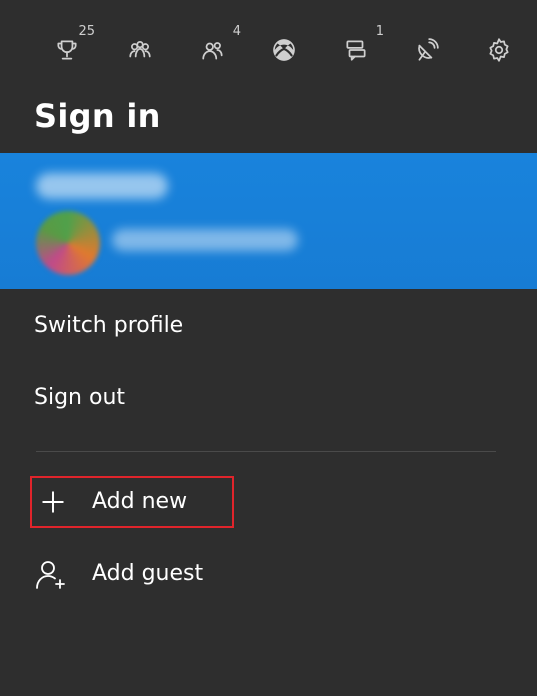 This screenshot has width=537, height=696. What do you see at coordinates (236, 31) in the screenshot?
I see `party-badge: 4` at bounding box center [236, 31].